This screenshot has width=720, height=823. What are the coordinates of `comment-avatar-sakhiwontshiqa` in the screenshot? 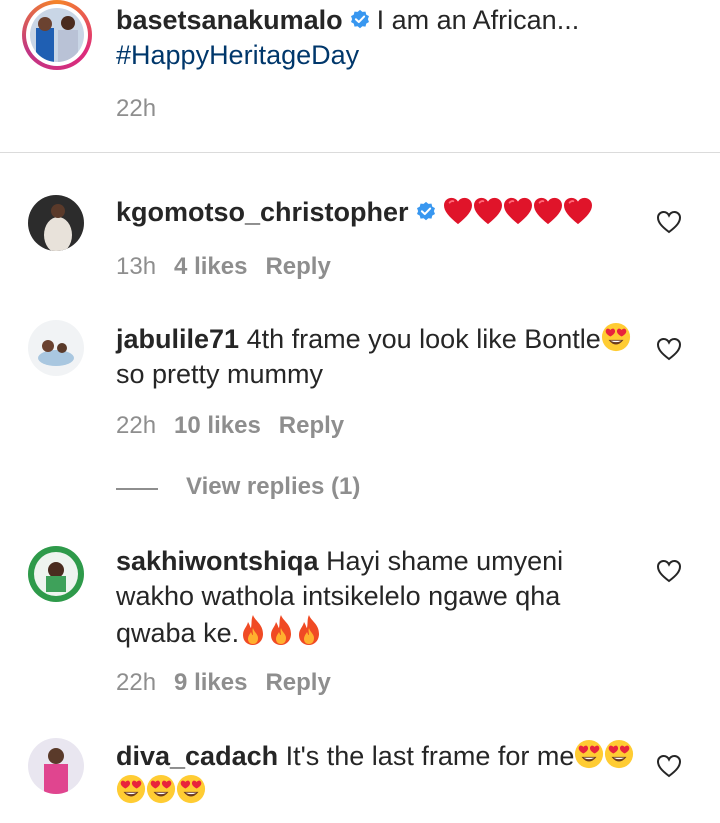 It's located at (56, 574).